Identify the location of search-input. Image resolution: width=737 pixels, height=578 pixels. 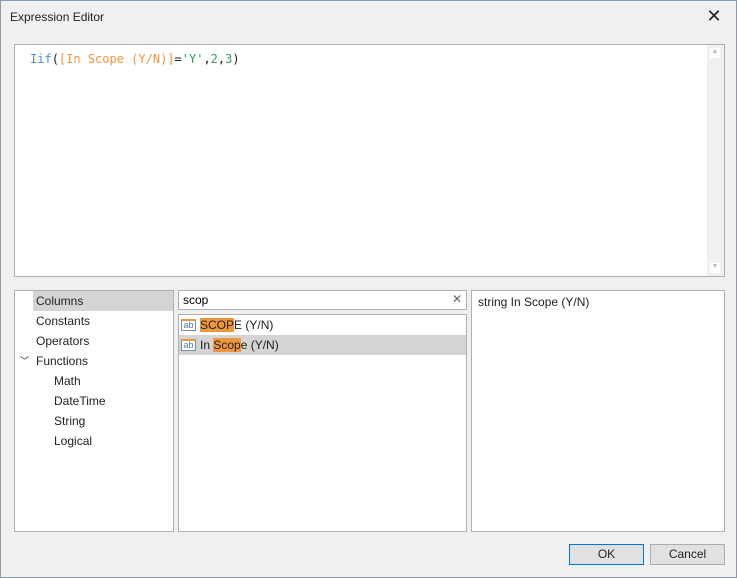
(313, 300).